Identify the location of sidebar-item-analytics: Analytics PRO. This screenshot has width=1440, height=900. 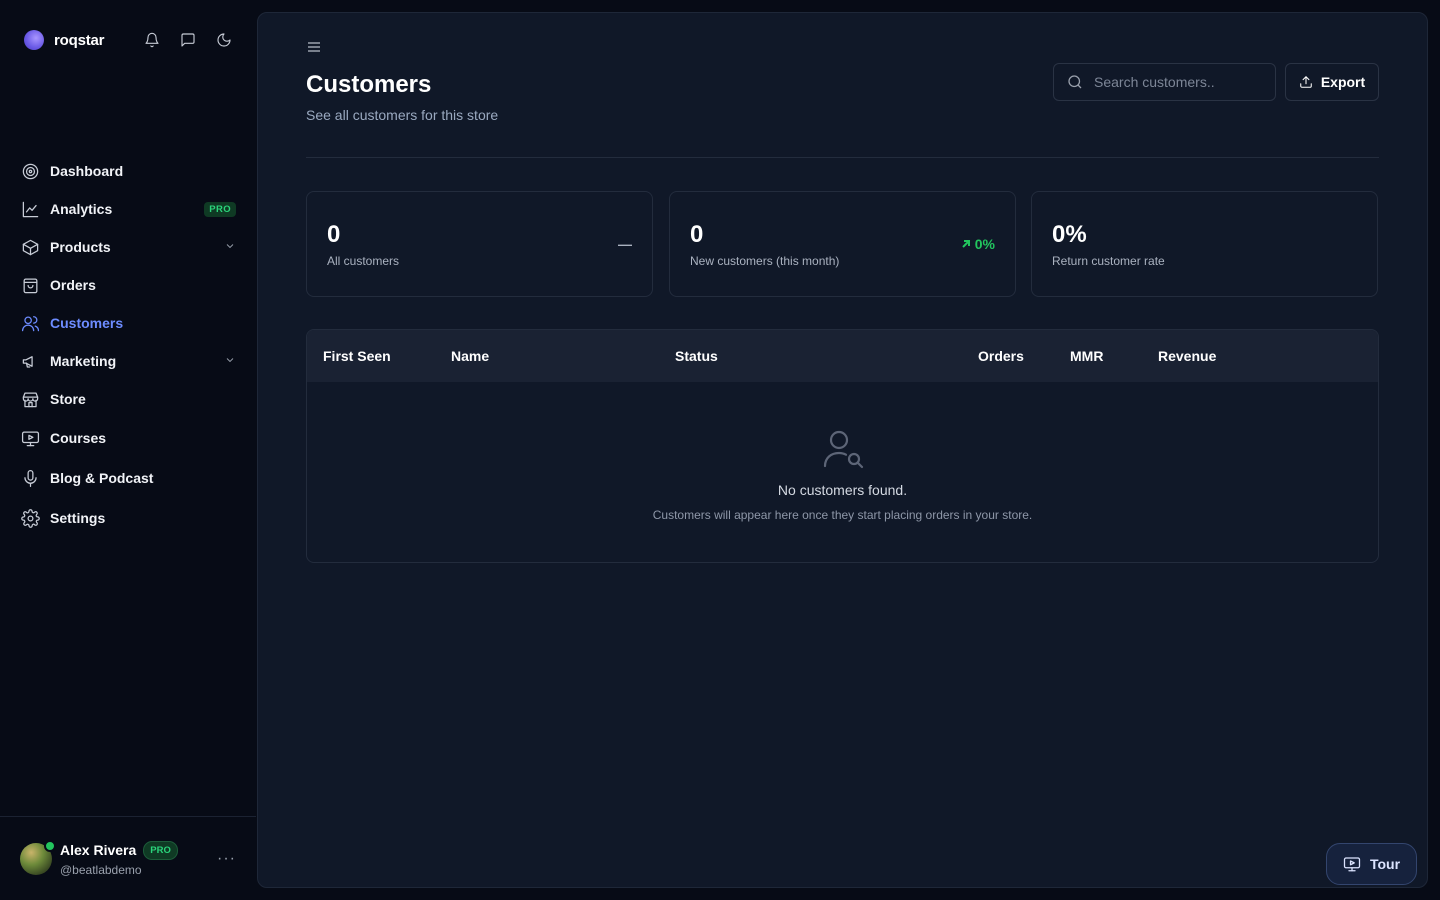
(128, 209).